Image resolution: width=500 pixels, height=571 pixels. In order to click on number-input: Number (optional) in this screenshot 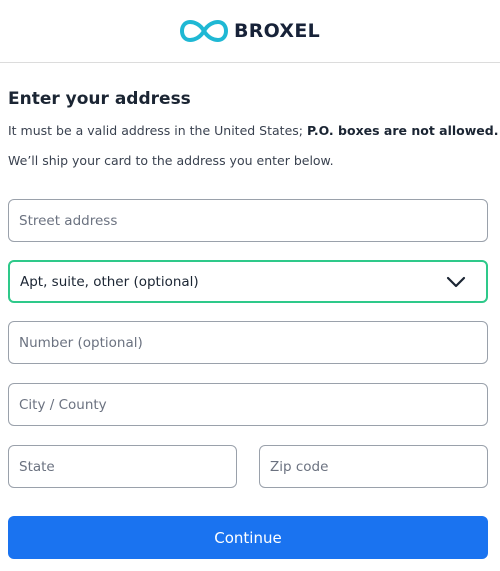, I will do `click(248, 342)`.